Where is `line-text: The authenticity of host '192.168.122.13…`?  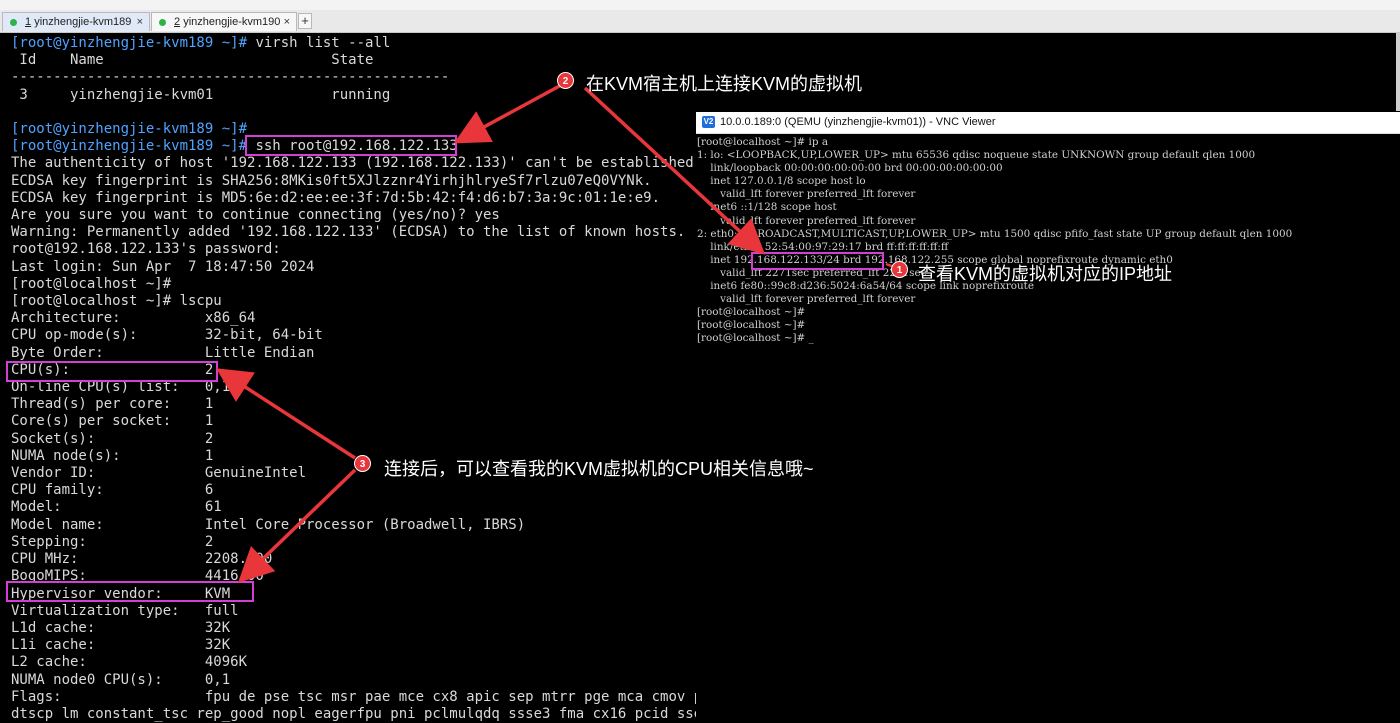
line-text: The authenticity of host '192.168.122.13… is located at coordinates (357, 163).